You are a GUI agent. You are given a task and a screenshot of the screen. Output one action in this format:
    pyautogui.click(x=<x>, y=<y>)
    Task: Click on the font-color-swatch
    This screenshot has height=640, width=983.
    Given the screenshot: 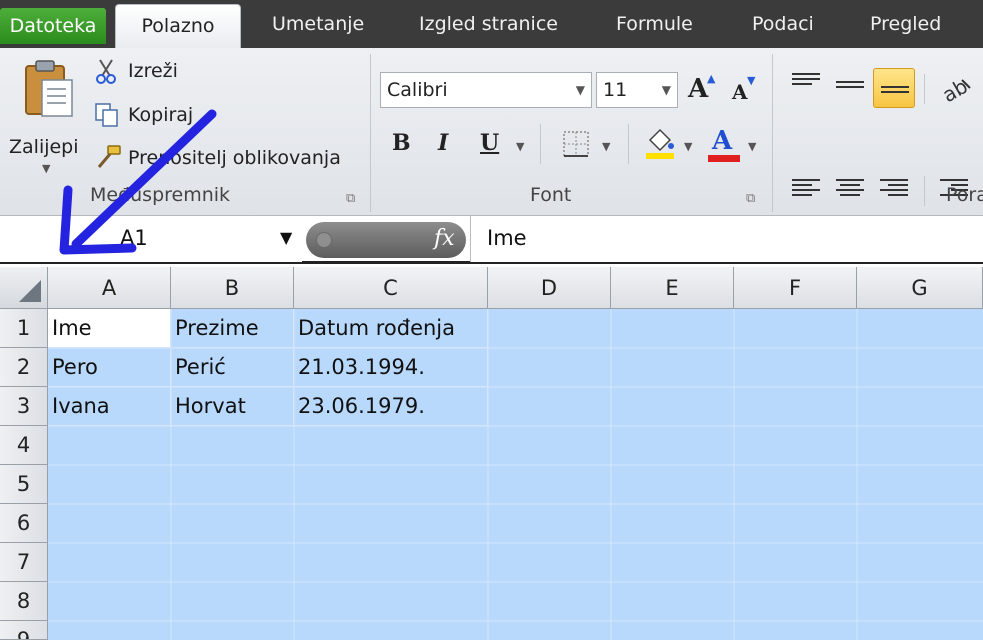 What is the action you would take?
    pyautogui.click(x=724, y=158)
    